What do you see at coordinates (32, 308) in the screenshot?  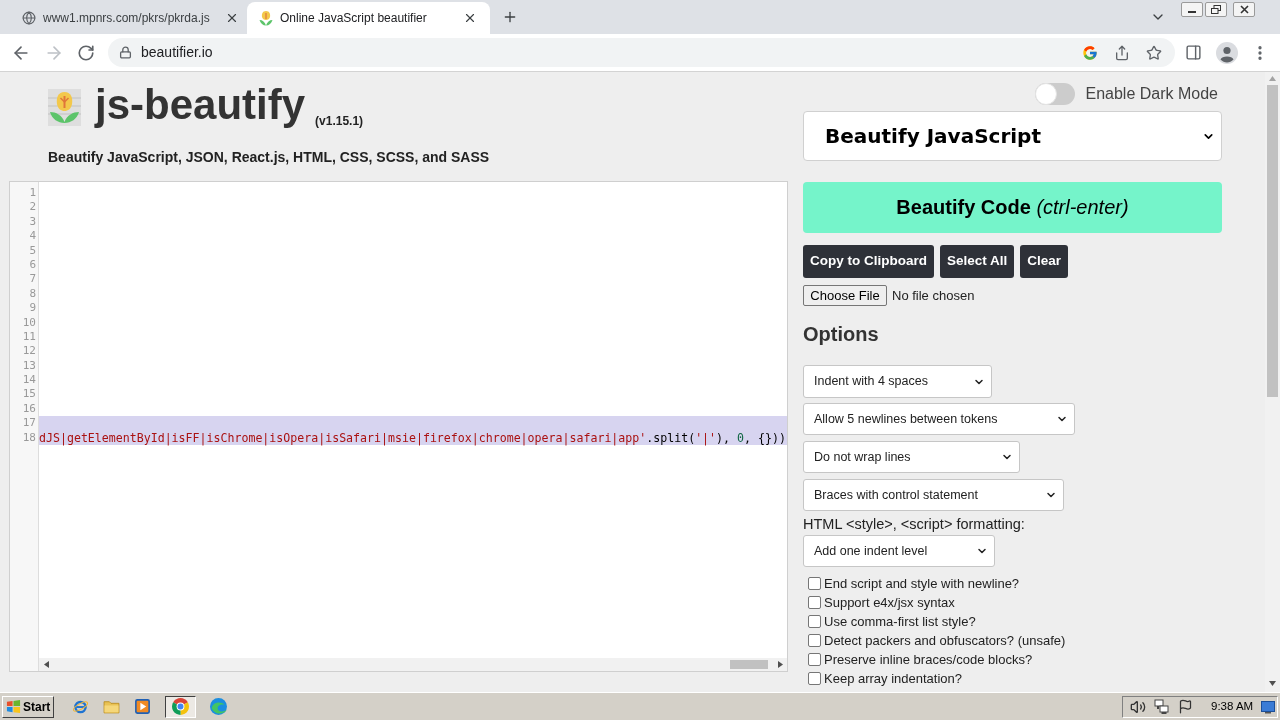 I see `line-number: 9` at bounding box center [32, 308].